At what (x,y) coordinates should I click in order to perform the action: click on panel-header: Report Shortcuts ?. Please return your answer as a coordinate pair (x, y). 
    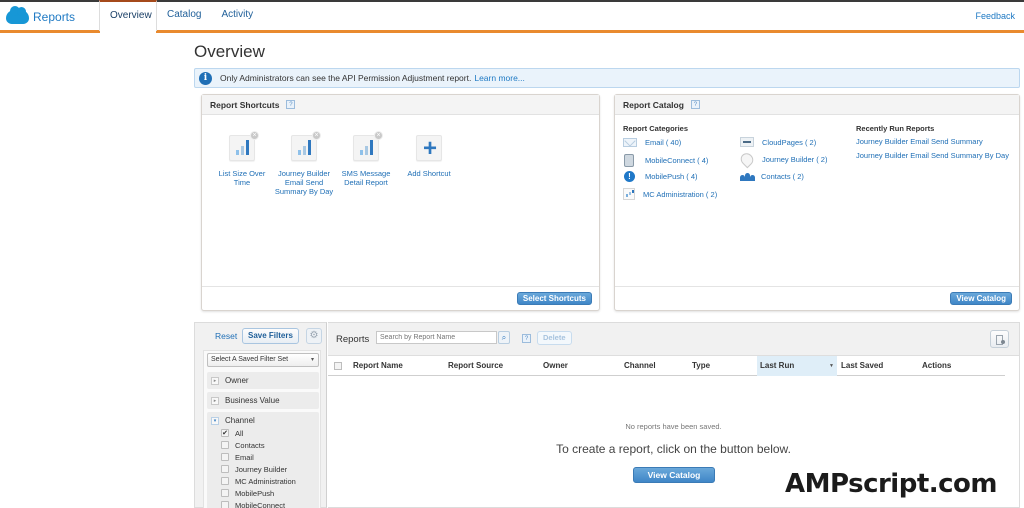
    Looking at the image, I should click on (400, 105).